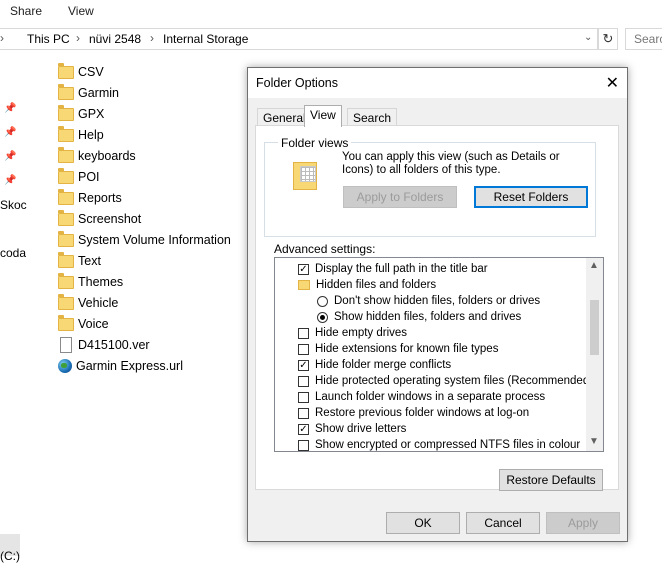 The height and width of the screenshot is (563, 662). I want to click on ribbon-tab-share: Share, so click(26, 11).